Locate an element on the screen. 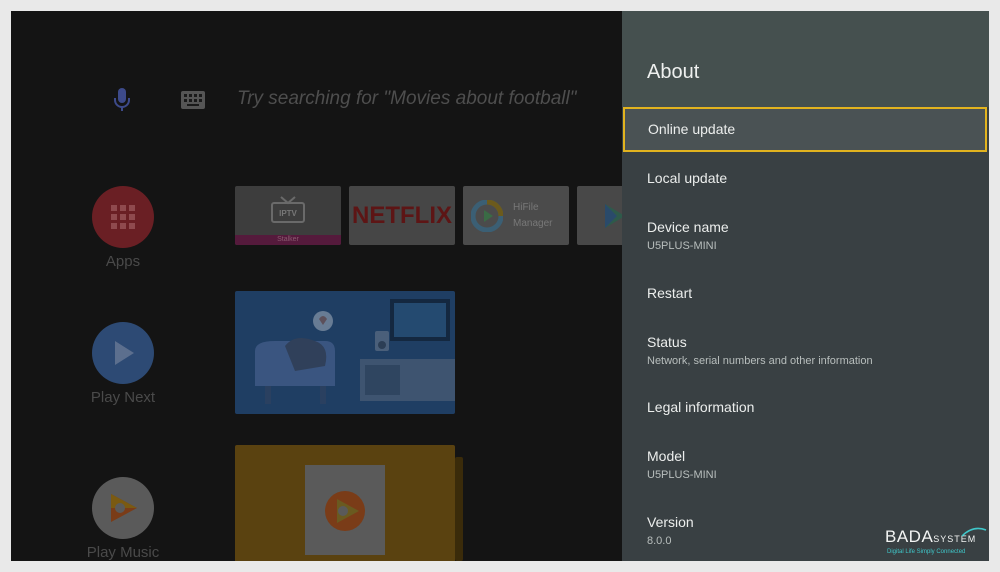 This screenshot has height=572, width=1000. menu-item-label: Legal information is located at coordinates (701, 407).